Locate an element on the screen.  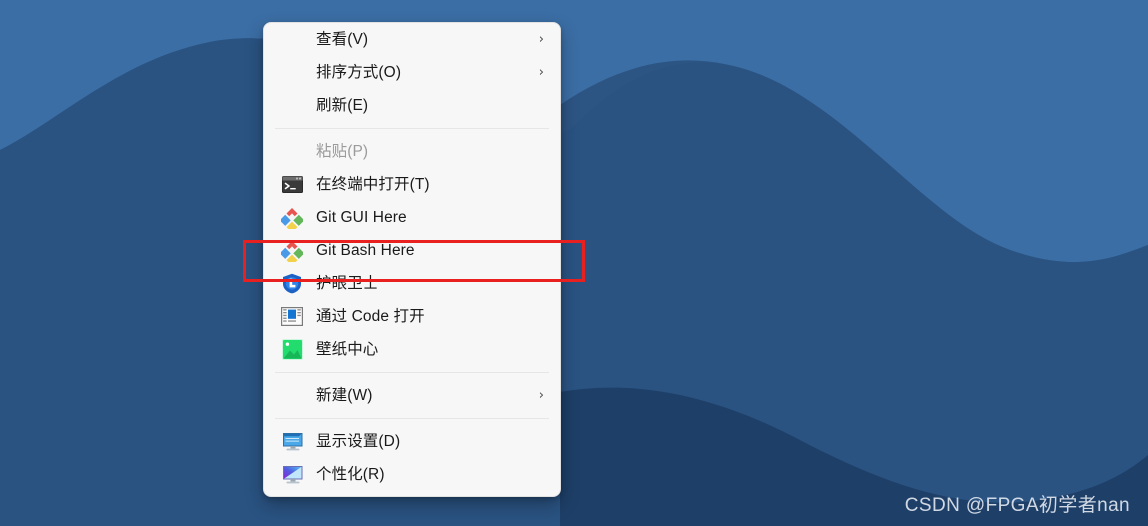
menu-item-open-with-code: 通过 Code 打开 is located at coordinates (412, 316).